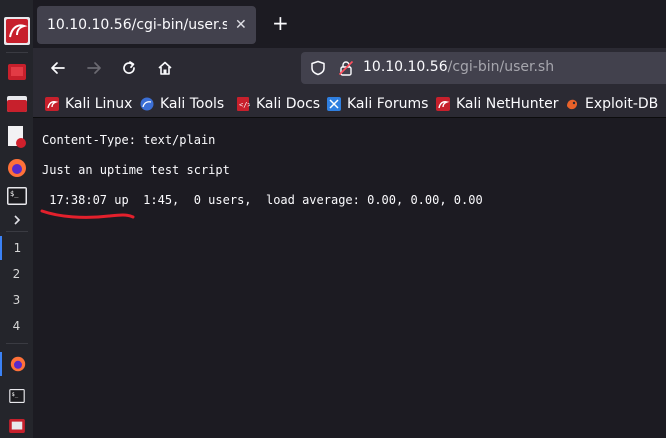 The image size is (666, 438). I want to click on bookmark-exploit-db: Exploit-DB, so click(611, 104).